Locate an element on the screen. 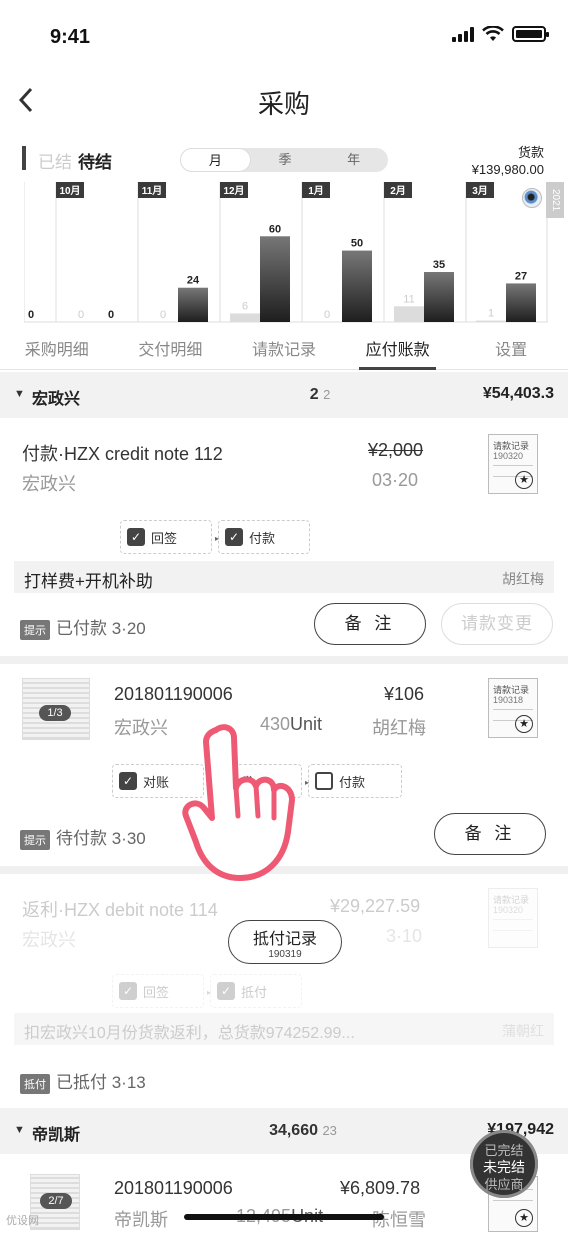 This screenshot has height=1236, width=568. offset-record-label: 抵付记录 is located at coordinates (284, 939).